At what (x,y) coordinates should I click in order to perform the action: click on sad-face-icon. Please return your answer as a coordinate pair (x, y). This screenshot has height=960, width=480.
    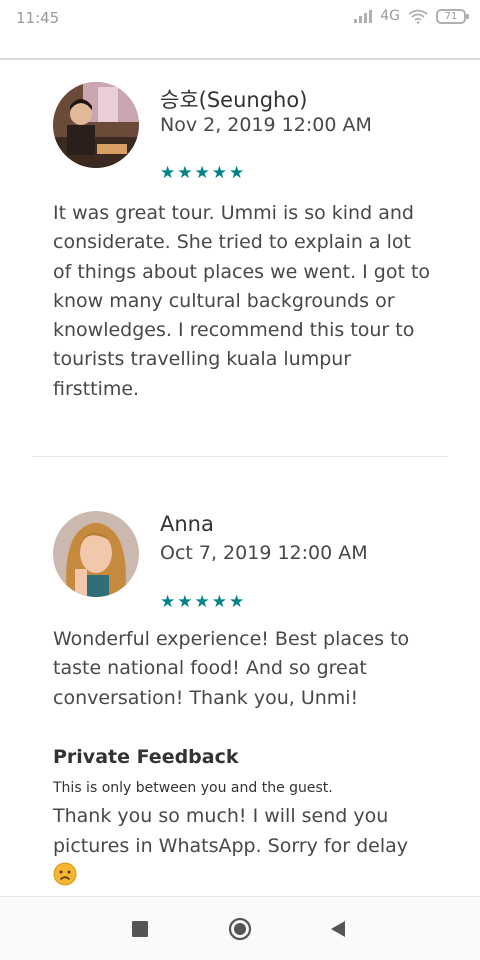
    Looking at the image, I should click on (65, 874).